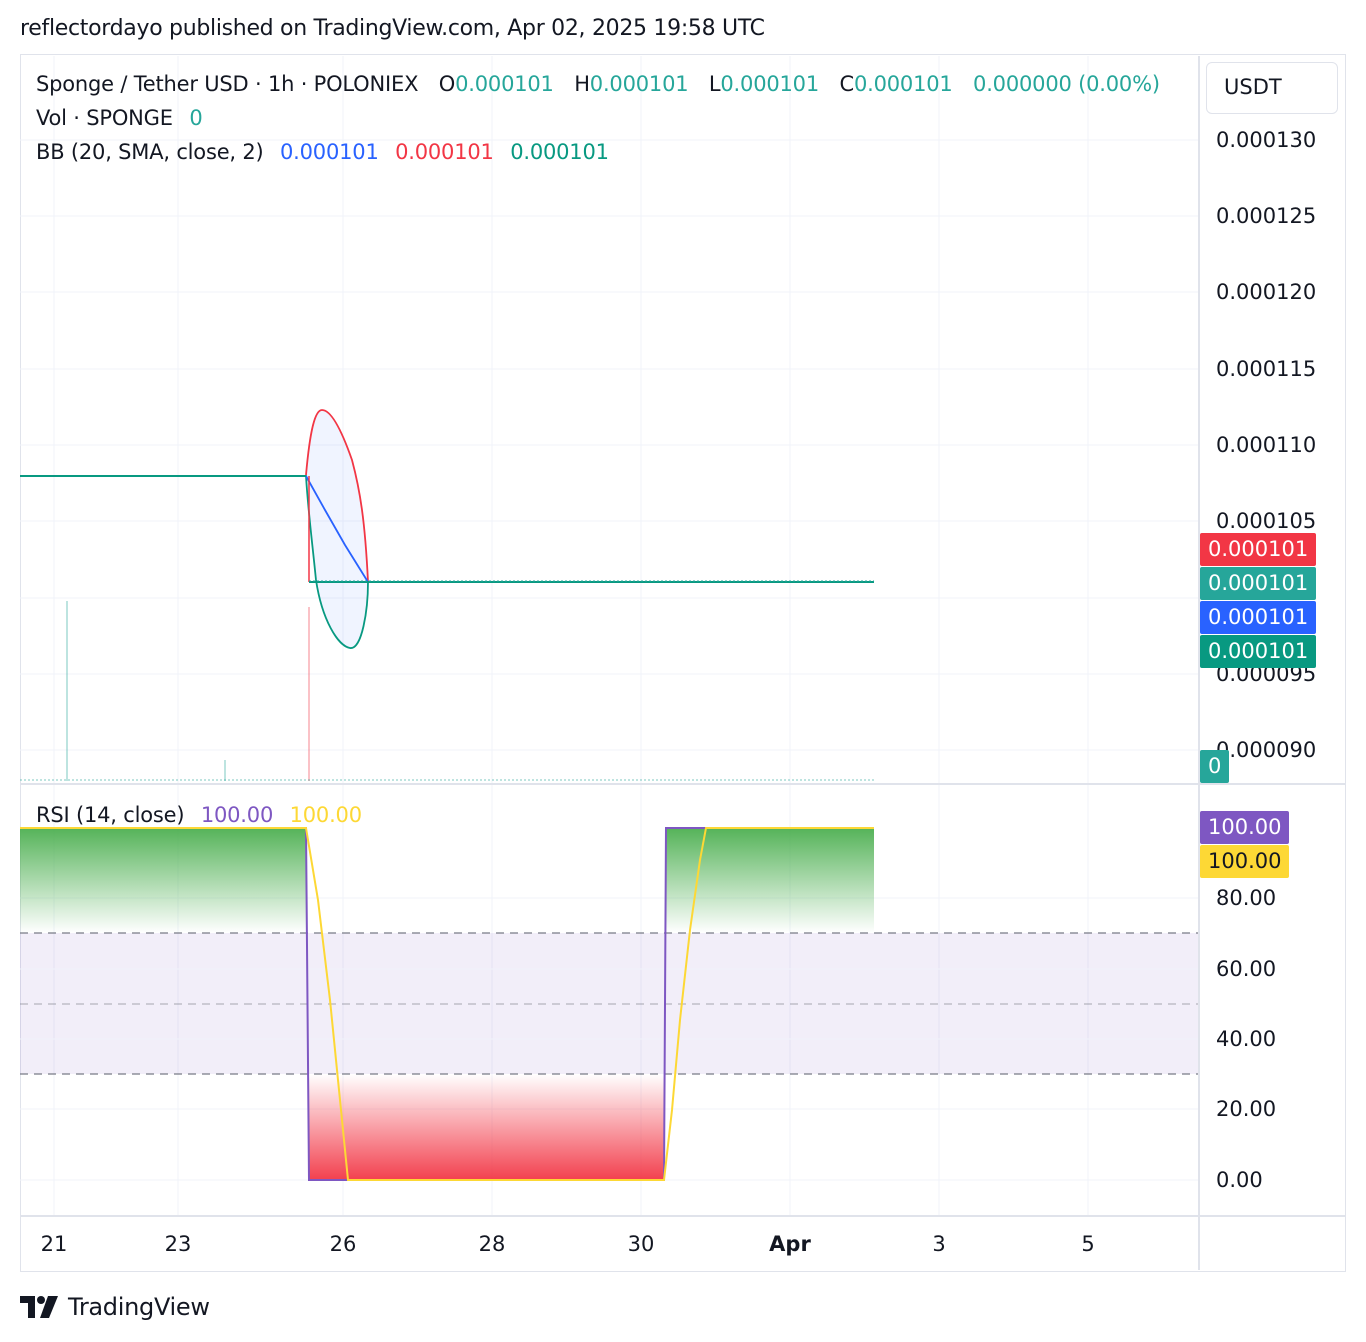 This screenshot has width=1366, height=1342. Describe the element at coordinates (1245, 827) in the screenshot. I see `rsi-tag: 100.00` at that location.